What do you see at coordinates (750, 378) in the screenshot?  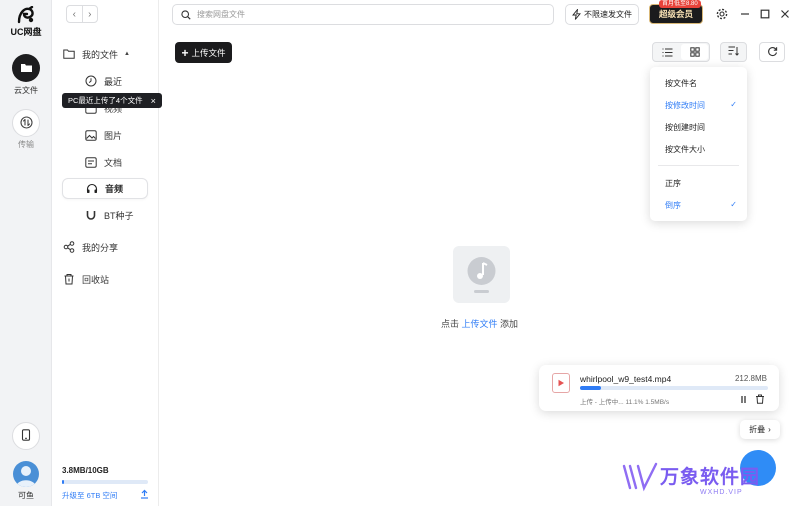 I see `upload-file-size: 212.8MB` at bounding box center [750, 378].